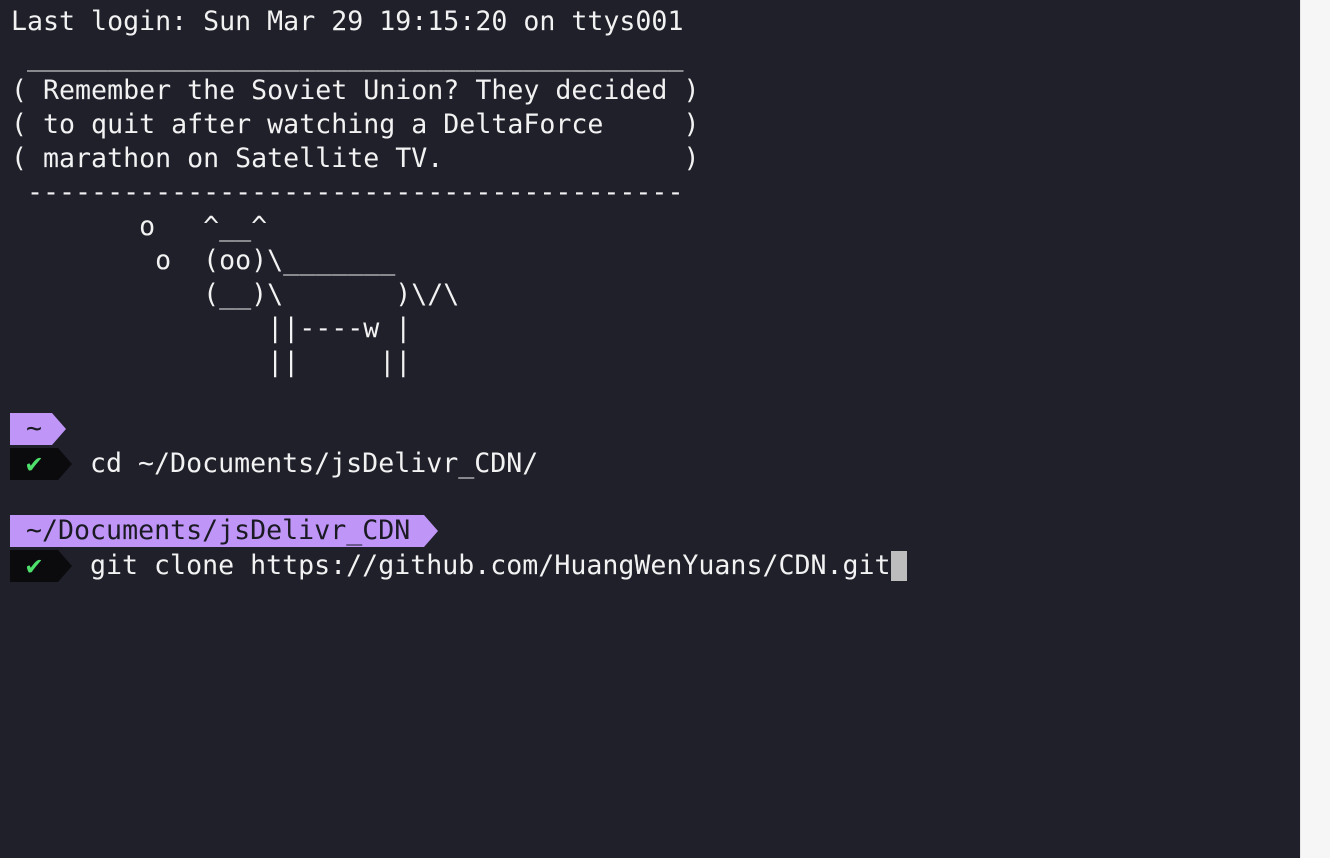  I want to click on text-cursor, so click(898, 566).